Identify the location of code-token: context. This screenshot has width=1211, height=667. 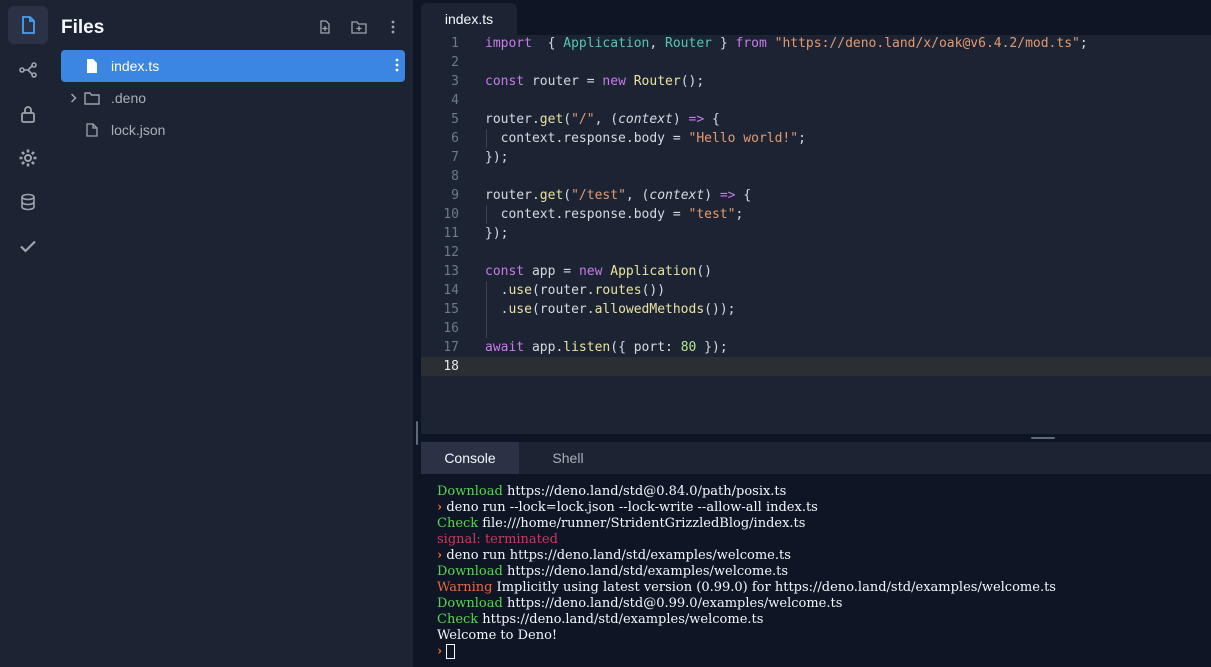
(645, 119).